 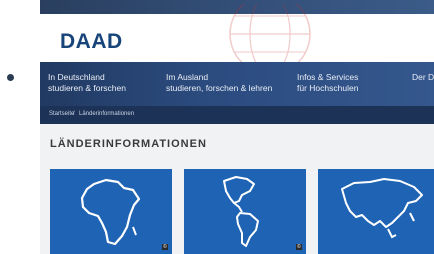 What do you see at coordinates (61, 114) in the screenshot?
I see `breadcrumb-home-link: Startseite` at bounding box center [61, 114].